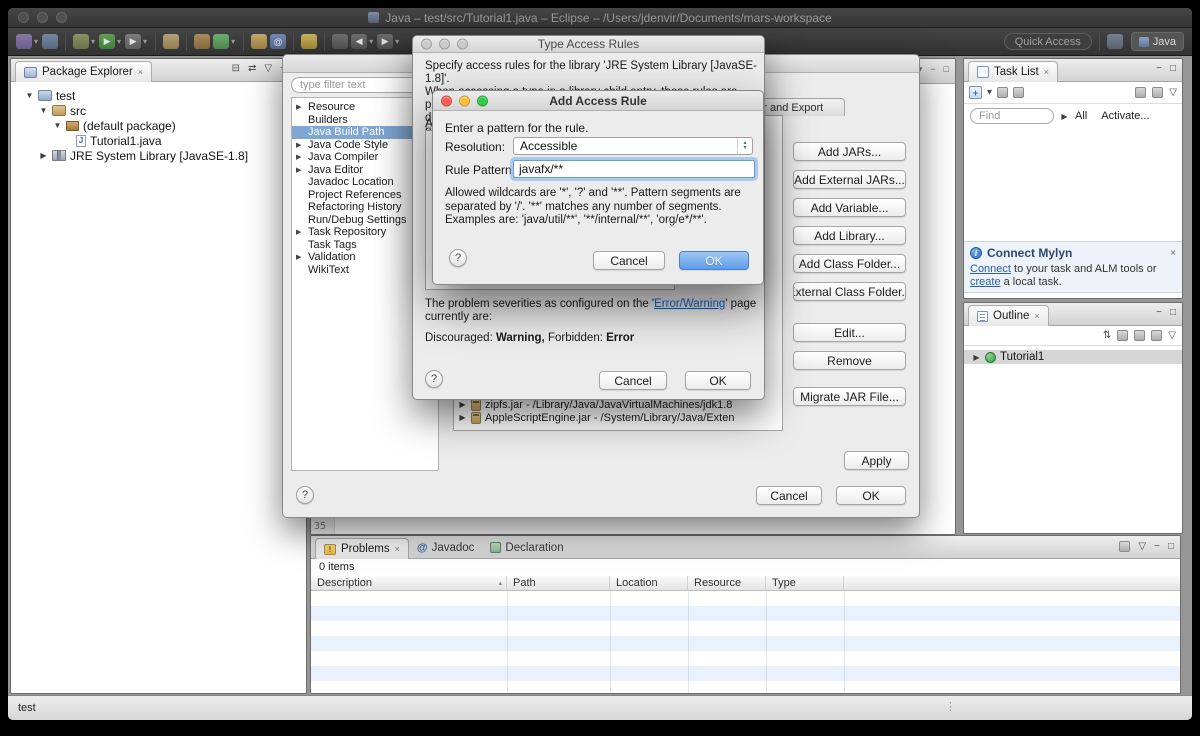 This screenshot has height=736, width=1200. Describe the element at coordinates (107, 41) in the screenshot. I see `run-icon: ▶` at that location.